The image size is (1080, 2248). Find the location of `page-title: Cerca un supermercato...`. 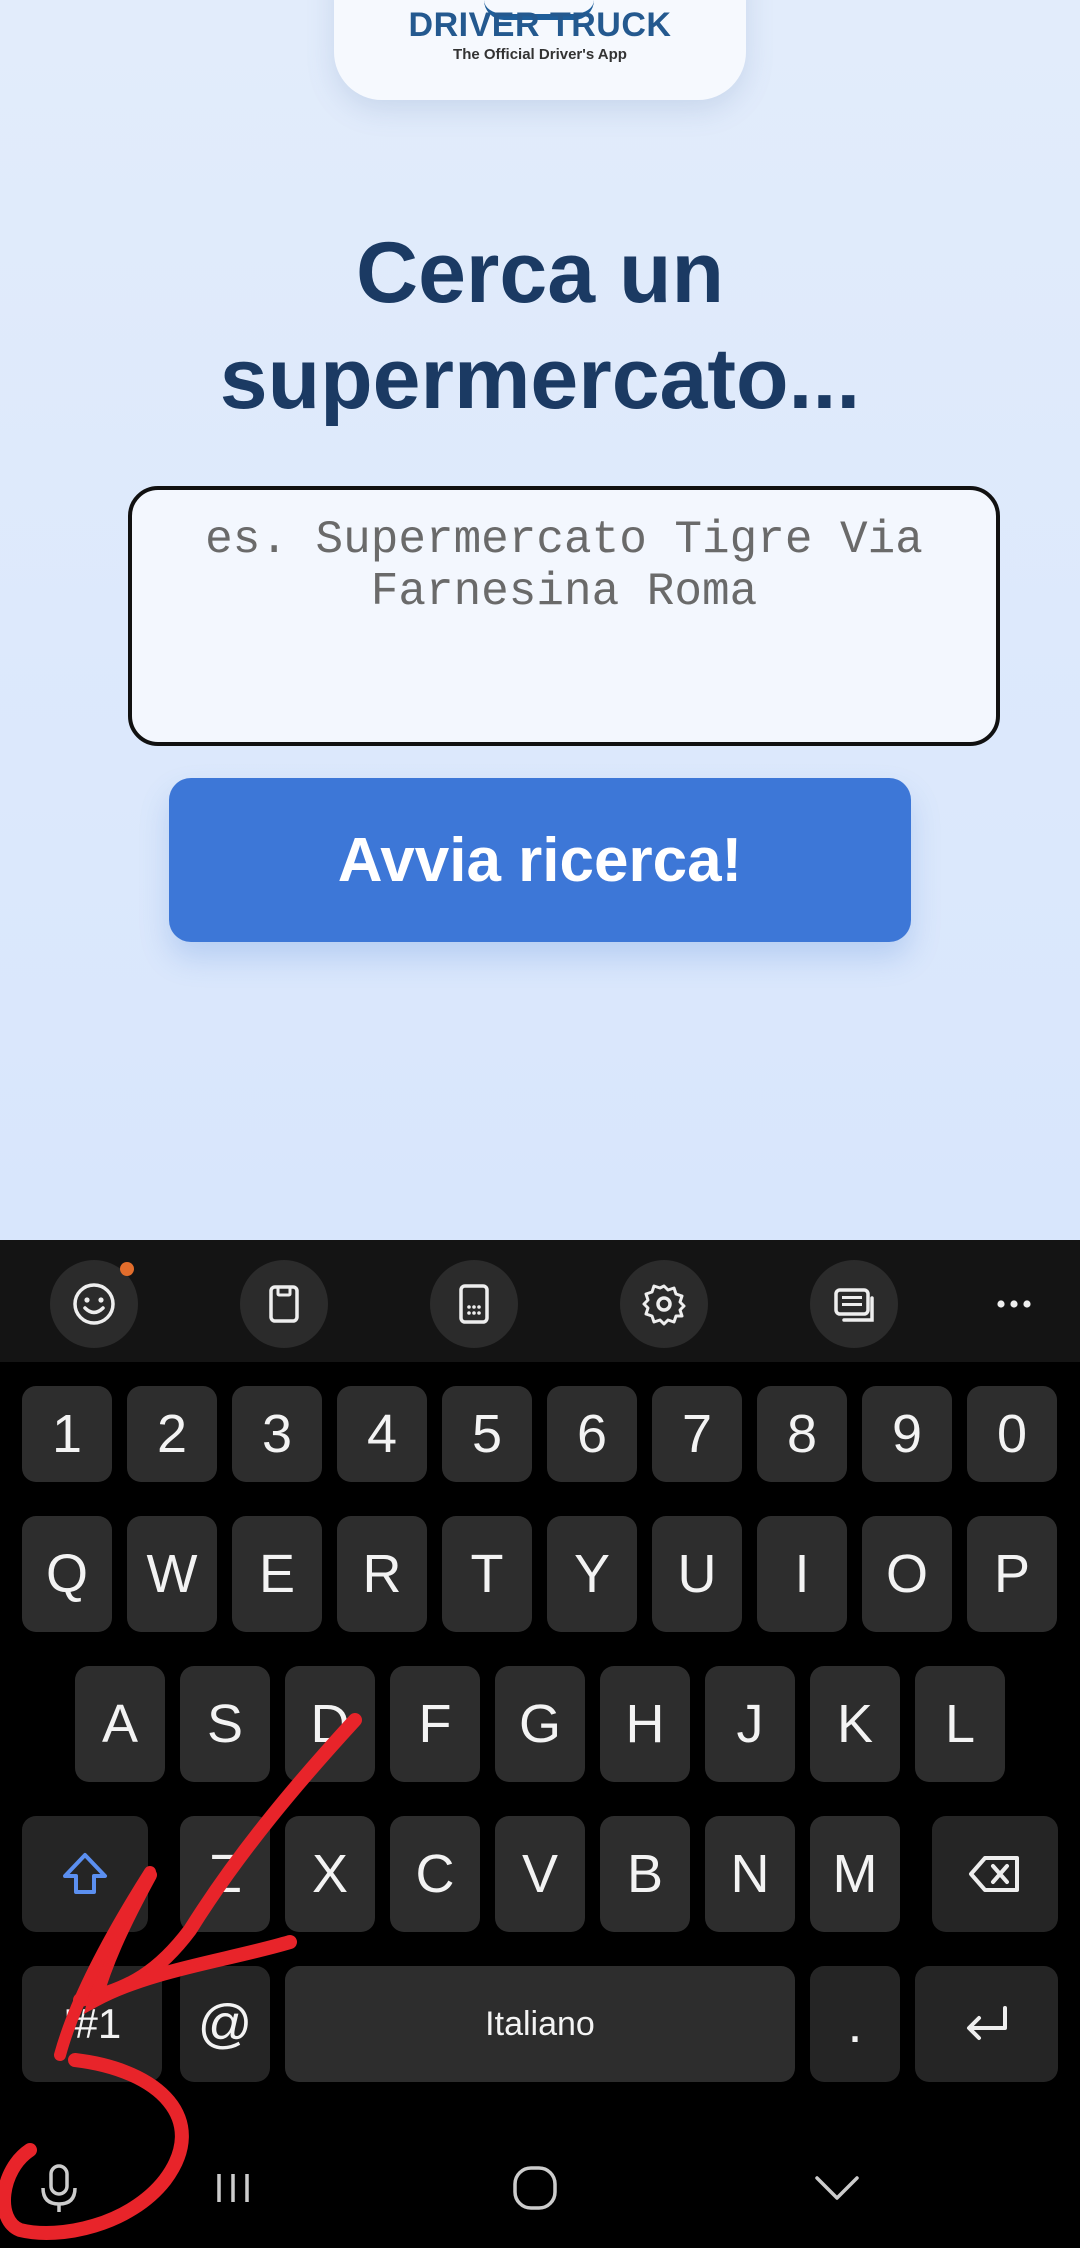

page-title: Cerca un supermercato... is located at coordinates (540, 326).